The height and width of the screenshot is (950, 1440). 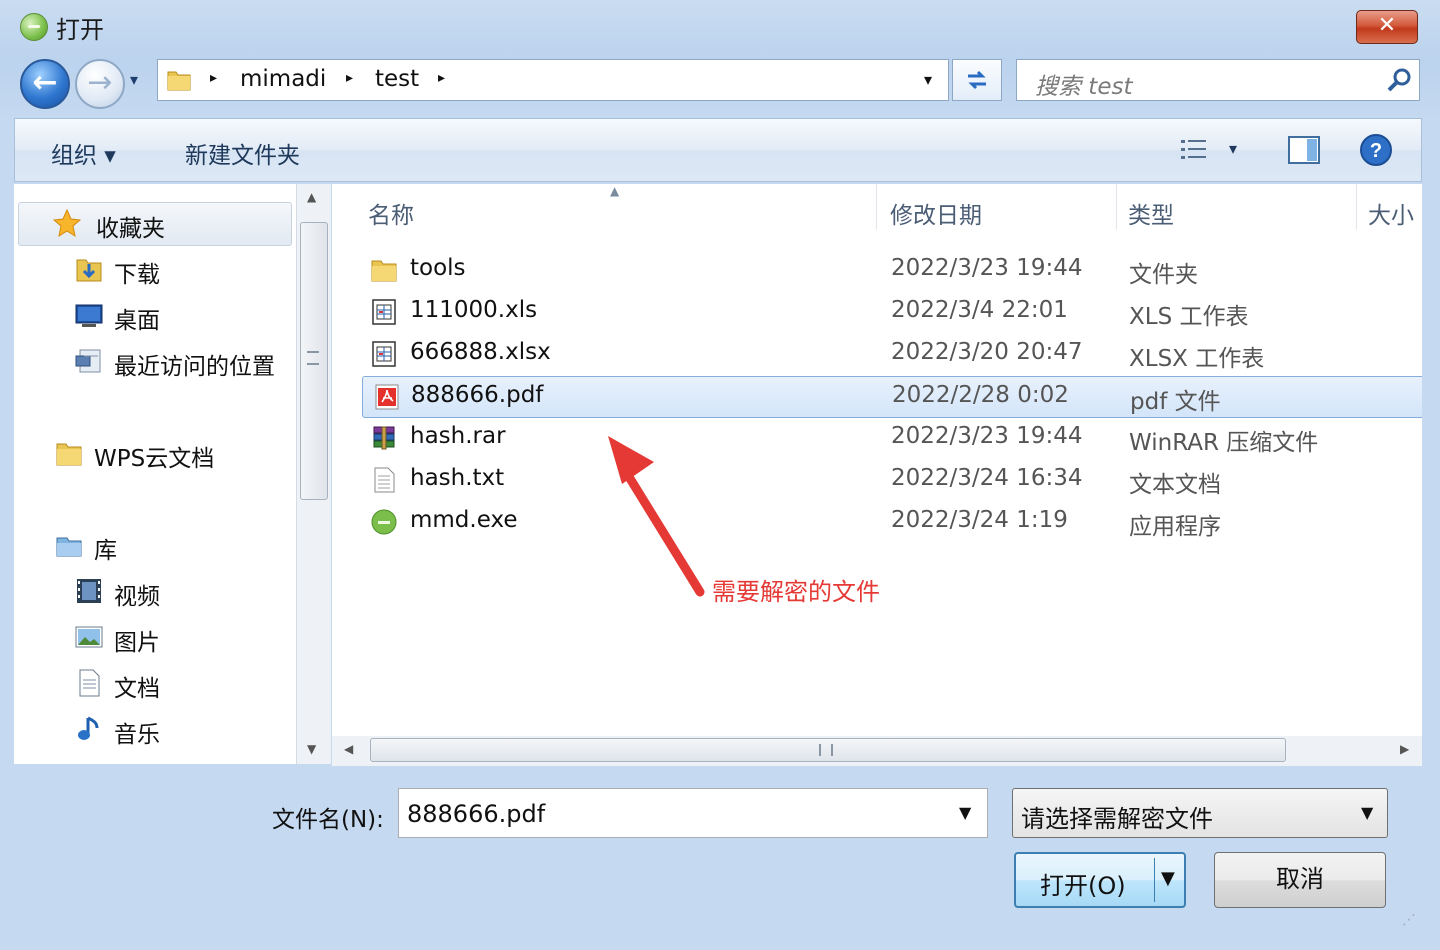 I want to click on horizontal-scrollbar: ◀ ▶, so click(x=877, y=751).